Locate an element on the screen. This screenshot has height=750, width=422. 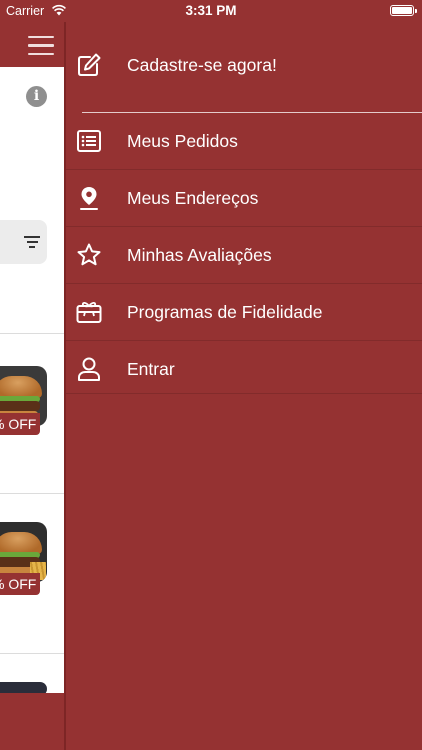
drawer-item-reviews: Minhas Avaliações is located at coordinates (244, 254).